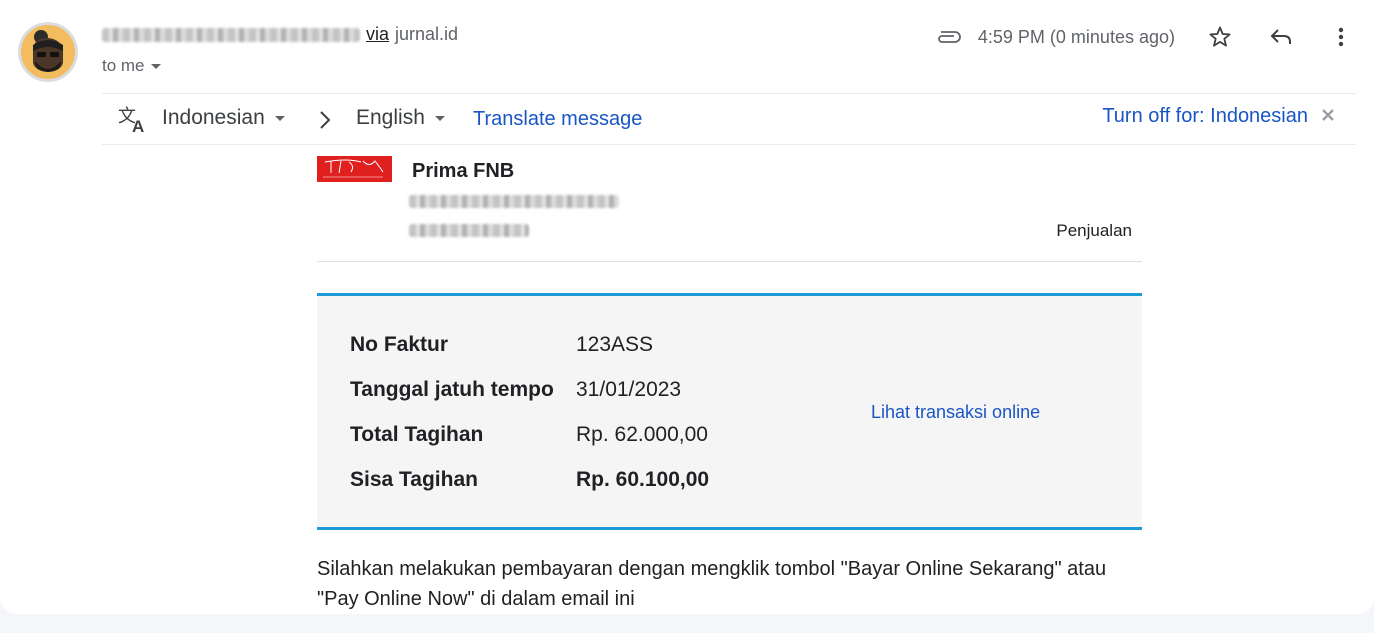  What do you see at coordinates (399, 344) in the screenshot?
I see `invoice-label: No Faktur` at bounding box center [399, 344].